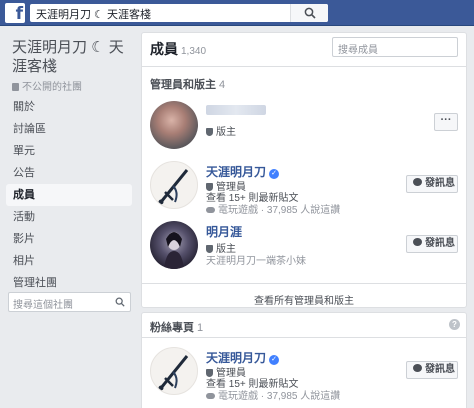 The height and width of the screenshot is (408, 474). Describe the element at coordinates (221, 130) in the screenshot. I see `member-role: 版主` at that location.